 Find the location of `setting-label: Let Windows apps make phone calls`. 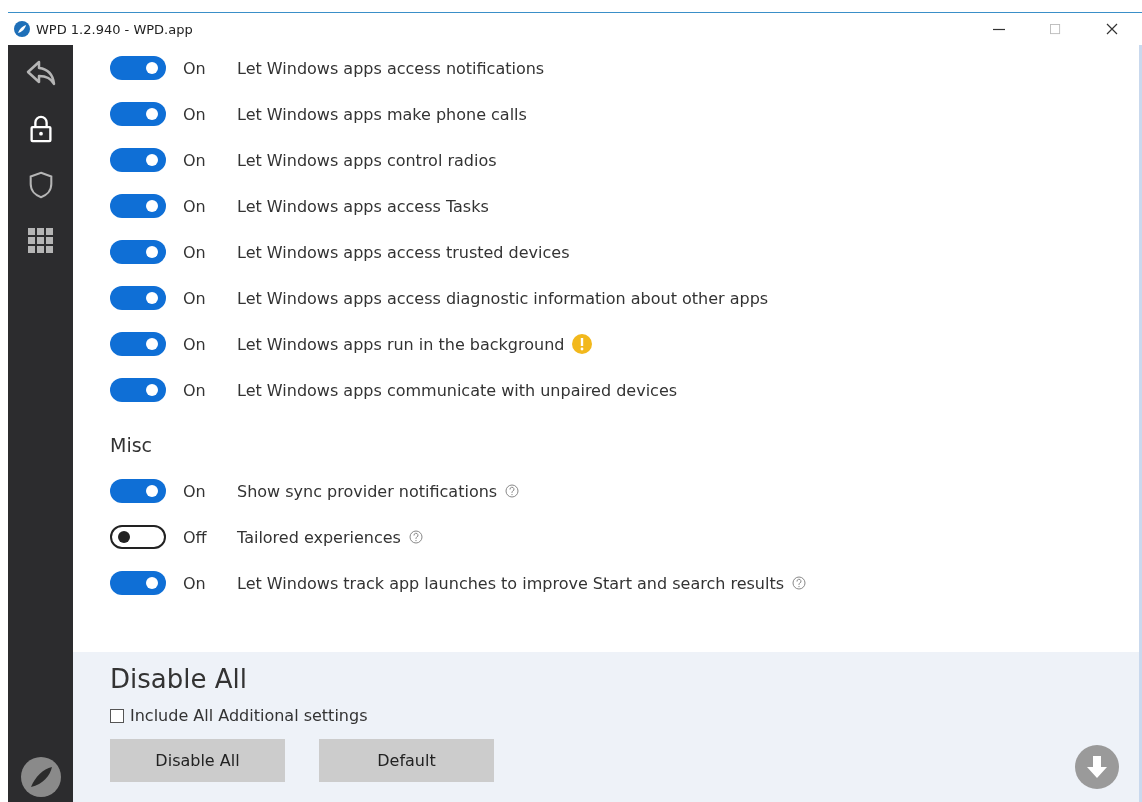

setting-label: Let Windows apps make phone calls is located at coordinates (382, 114).